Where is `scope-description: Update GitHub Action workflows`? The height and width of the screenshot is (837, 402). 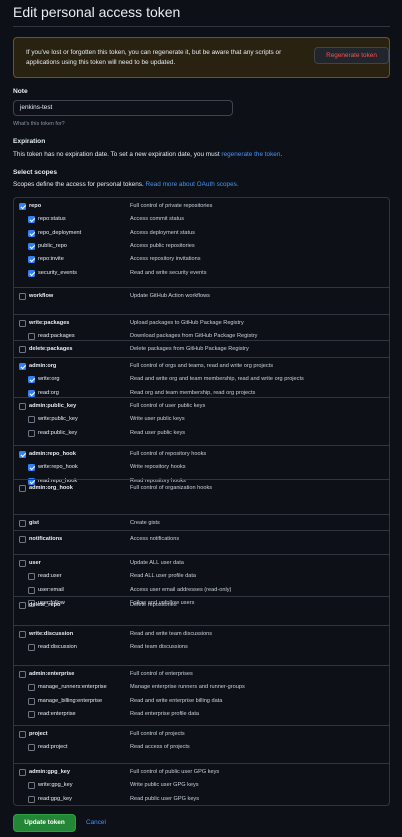
scope-description: Update GitHub Action workflows is located at coordinates (170, 296).